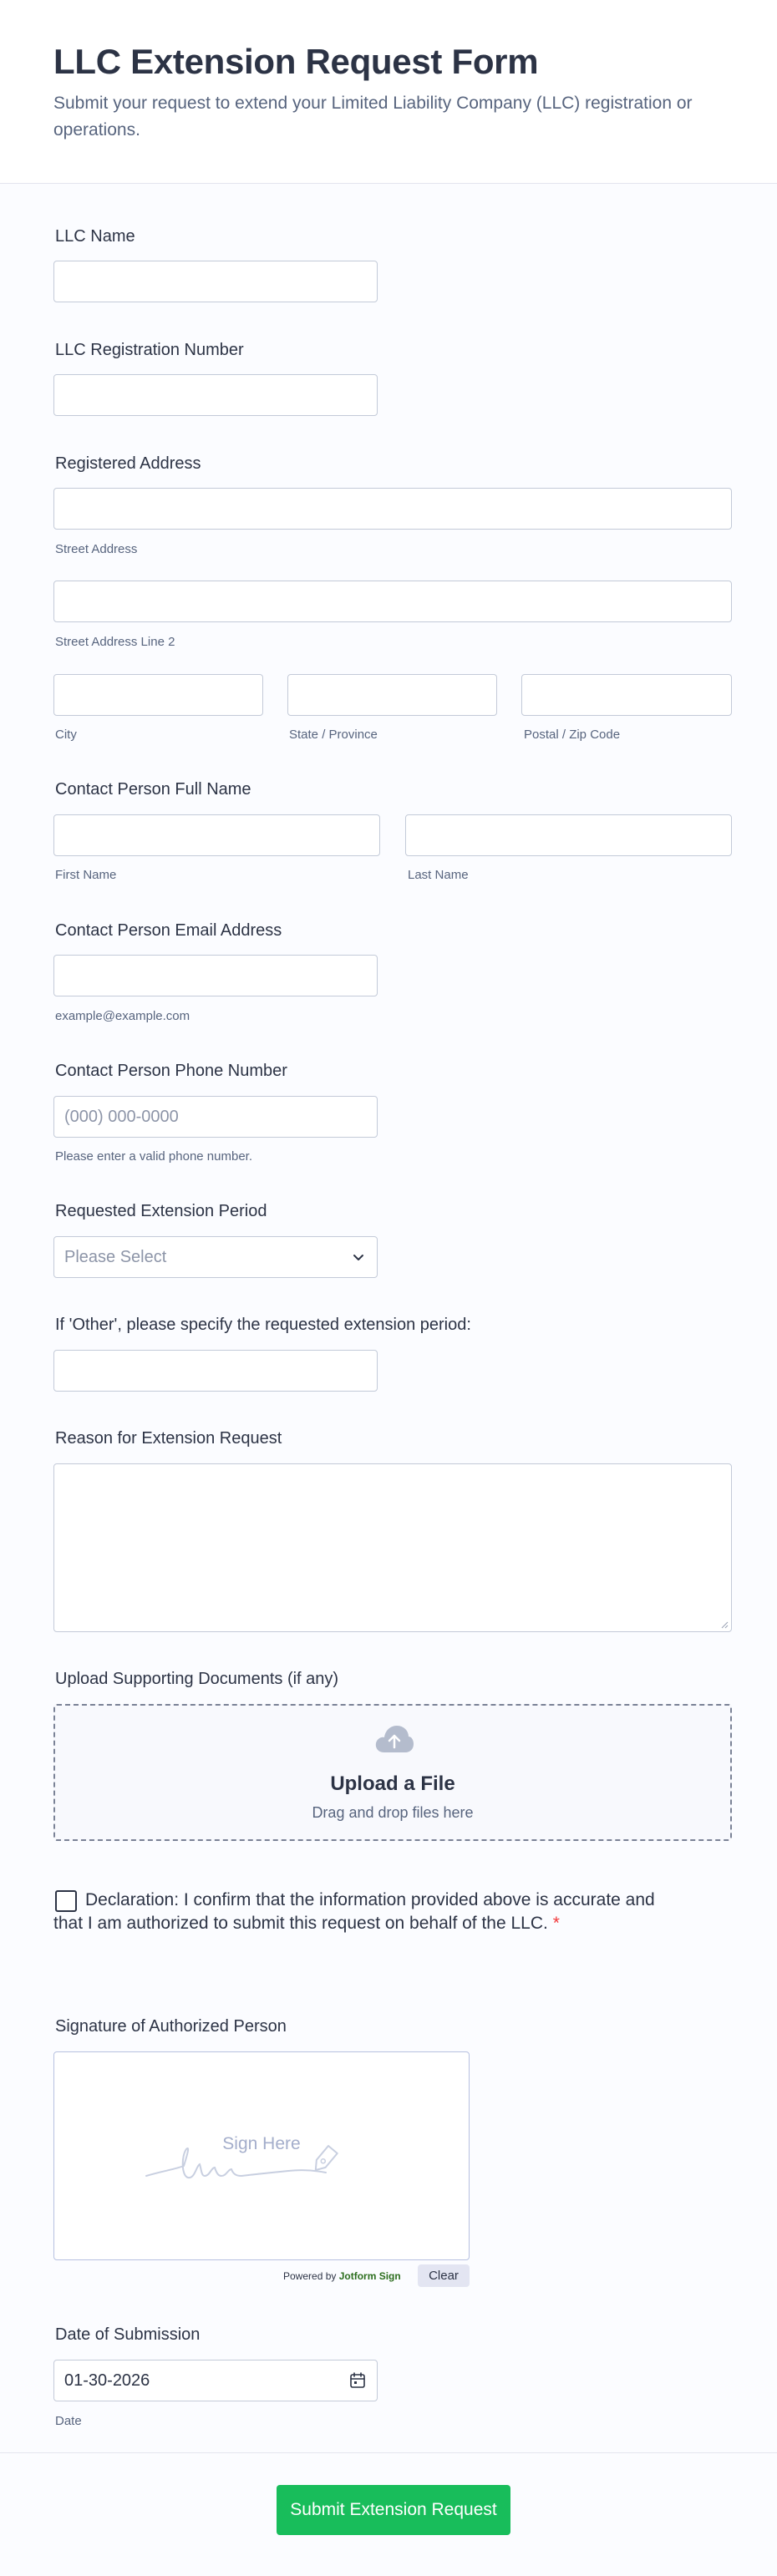  Describe the element at coordinates (392, 1783) in the screenshot. I see `upload-title: Upload a File` at that location.